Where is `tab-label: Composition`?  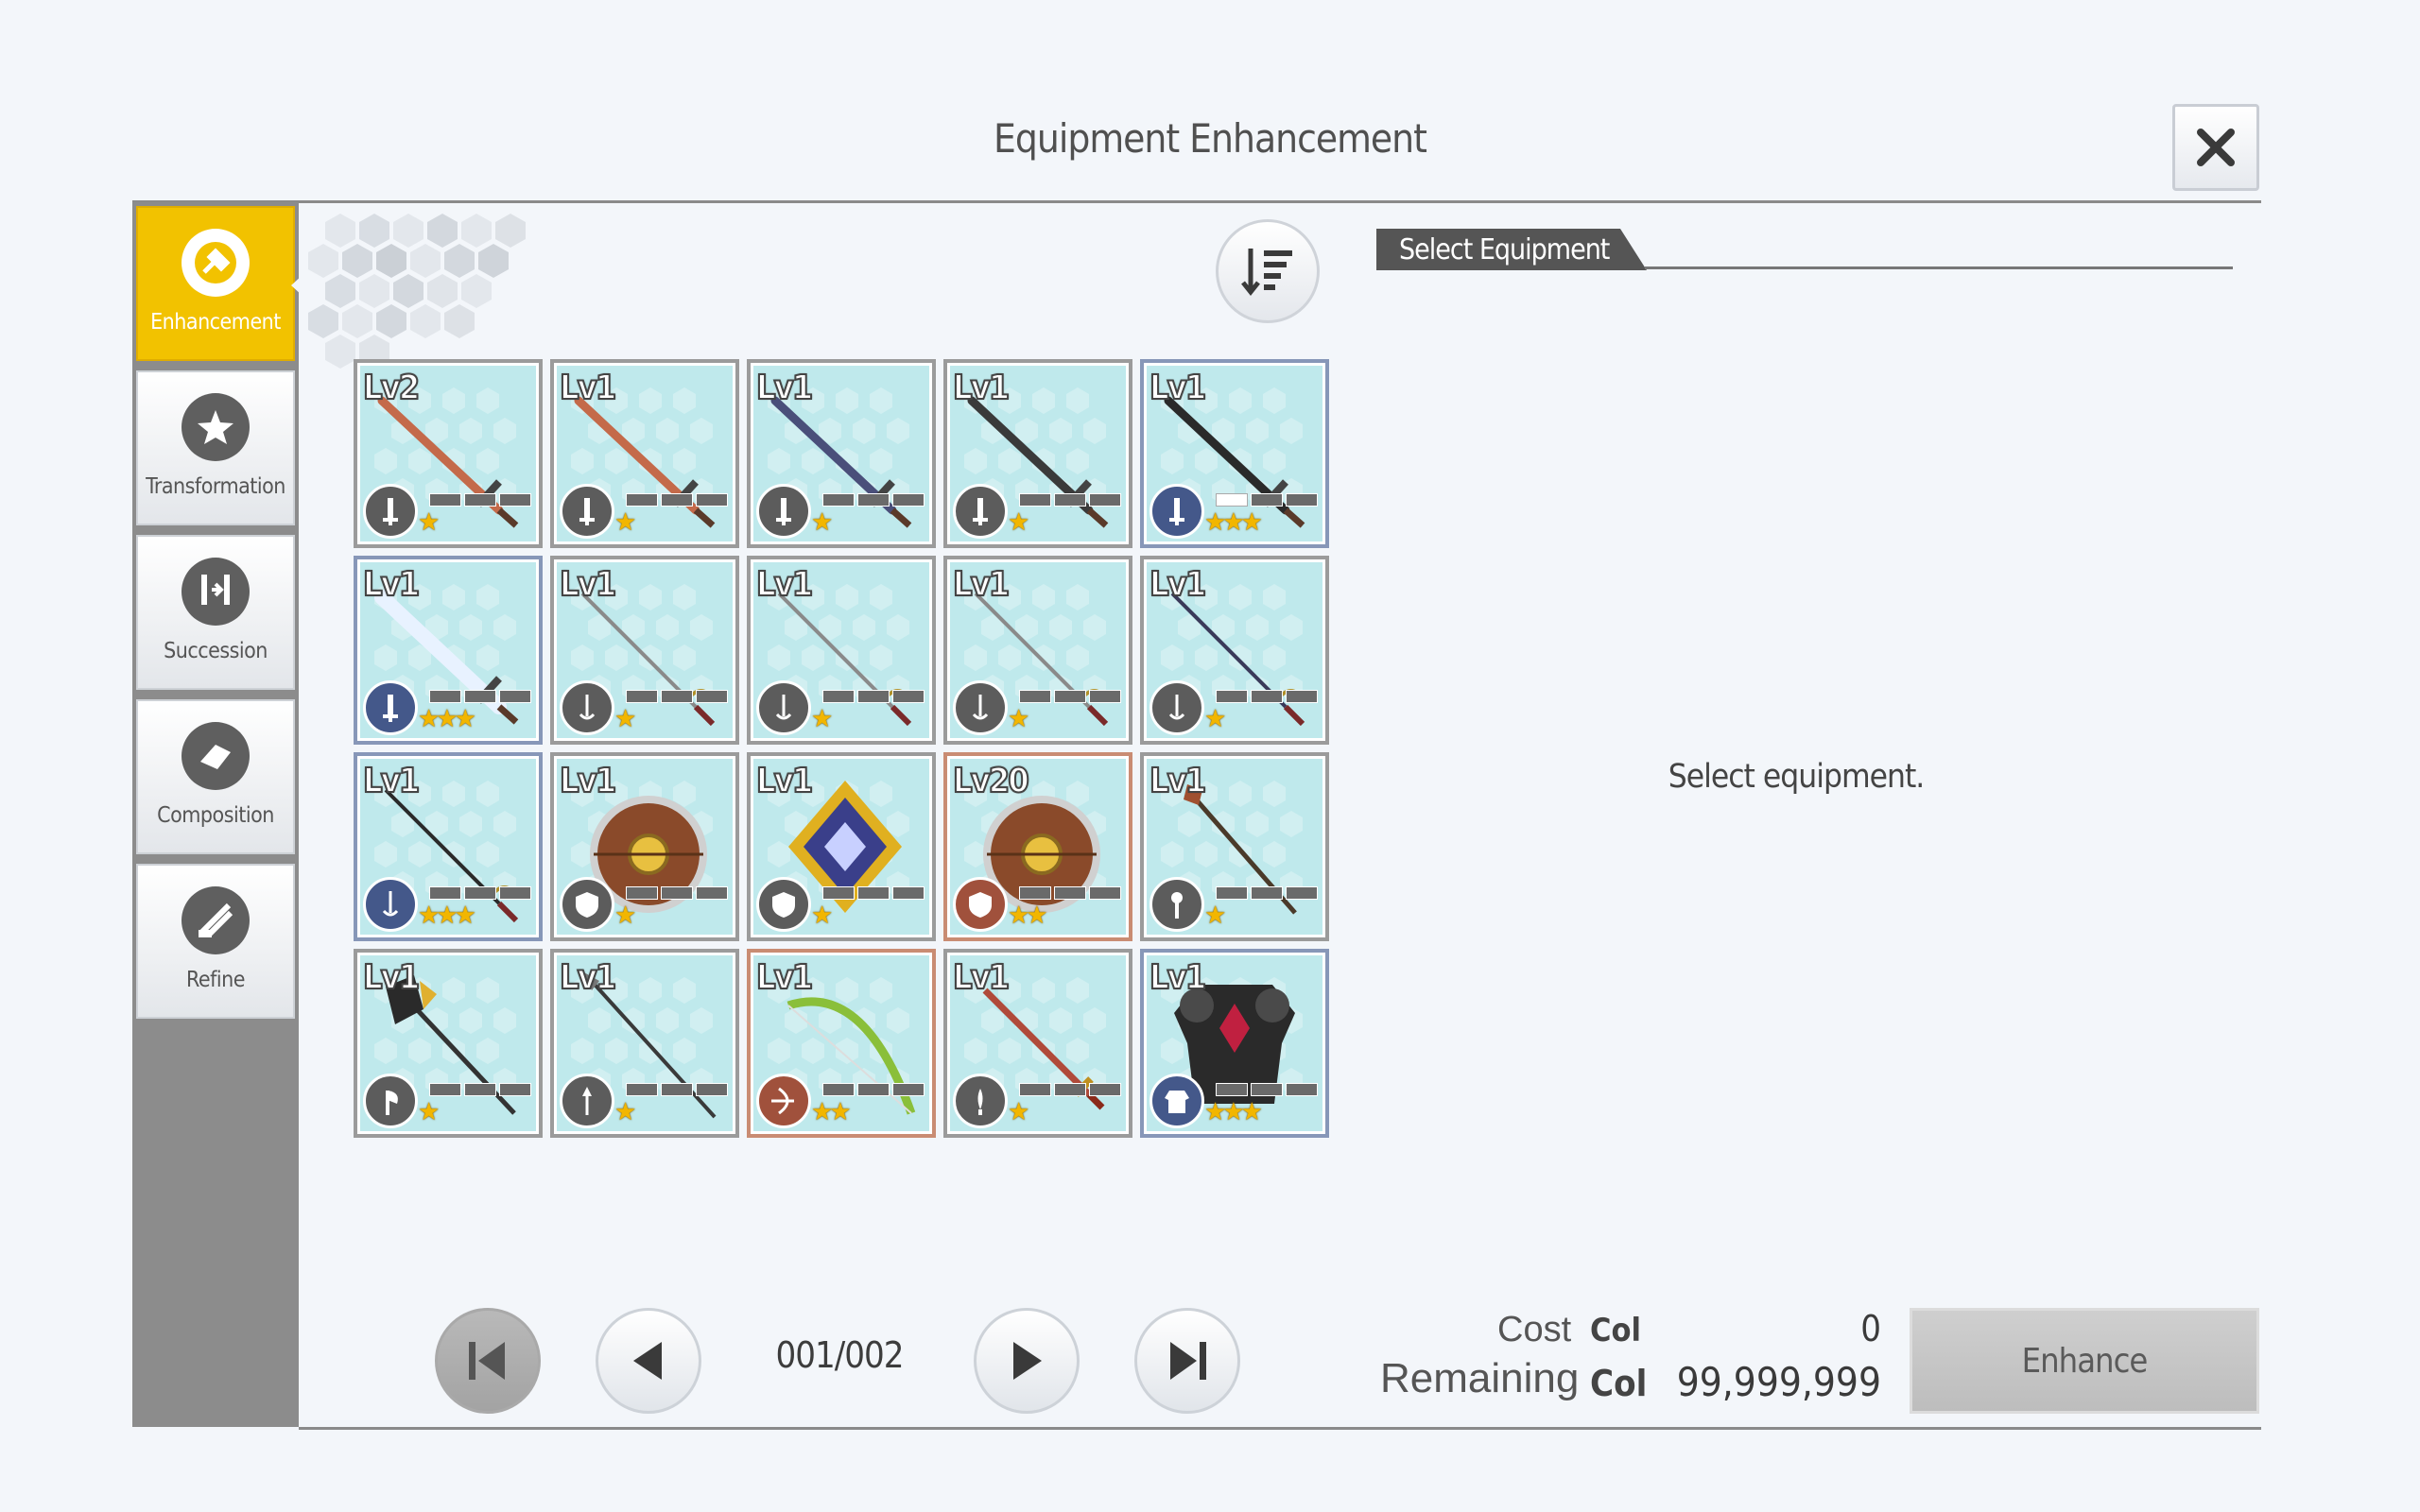
tab-label: Composition is located at coordinates (215, 815).